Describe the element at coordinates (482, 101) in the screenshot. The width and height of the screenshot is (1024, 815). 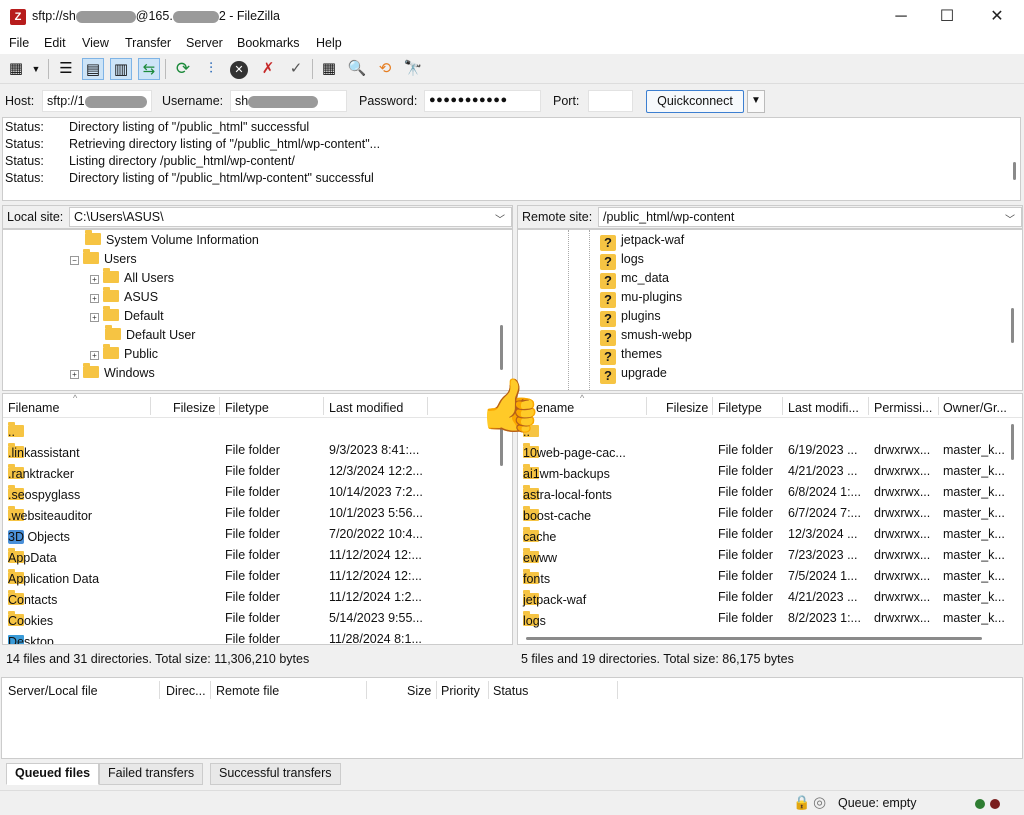
I see `password-input: ●●●●●●●●●●●` at that location.